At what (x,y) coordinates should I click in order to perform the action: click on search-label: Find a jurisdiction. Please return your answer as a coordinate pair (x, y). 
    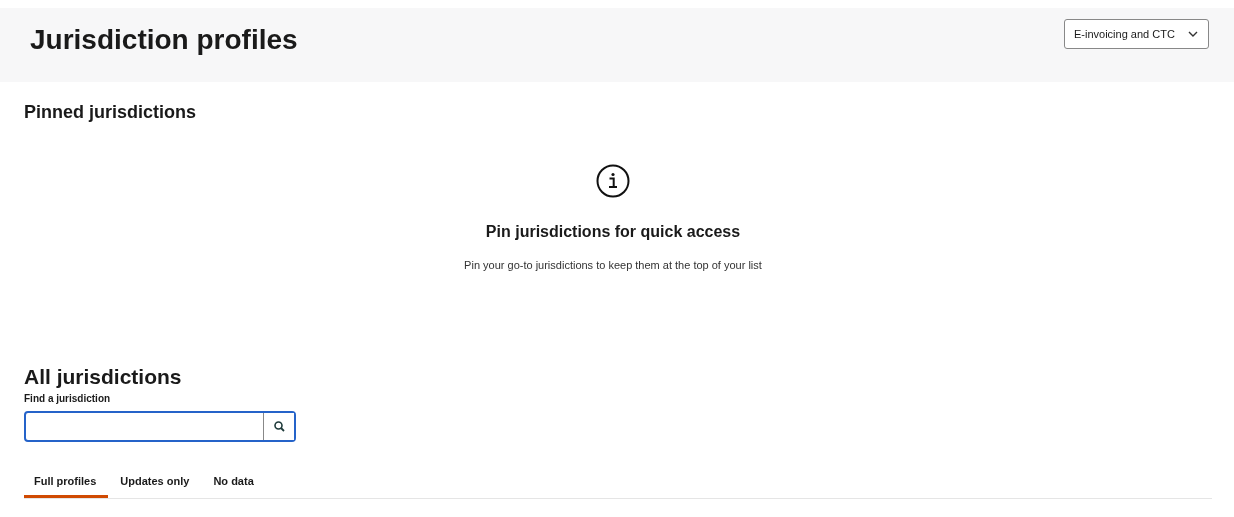
    Looking at the image, I should click on (68, 398).